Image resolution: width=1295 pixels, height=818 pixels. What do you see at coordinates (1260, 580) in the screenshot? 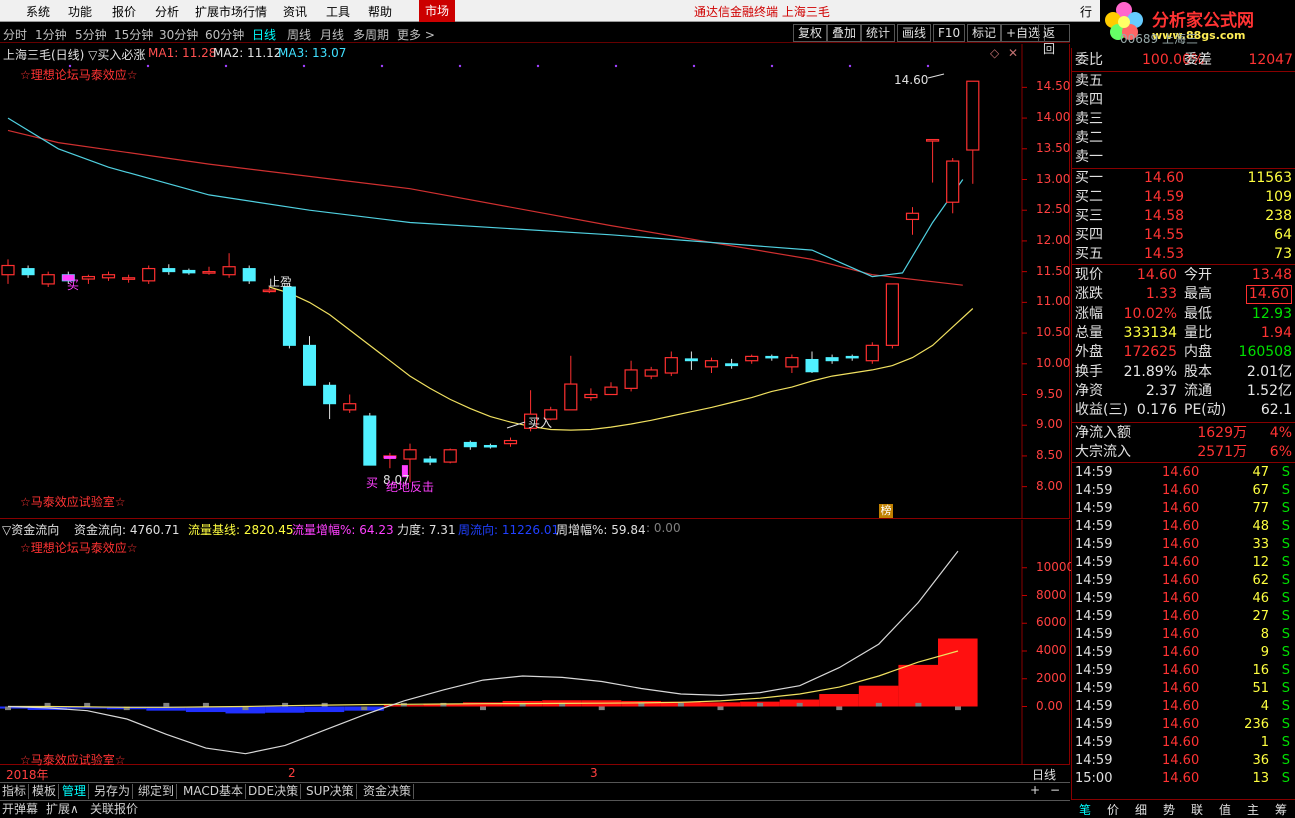
I see `tick-volume: 62` at bounding box center [1260, 580].